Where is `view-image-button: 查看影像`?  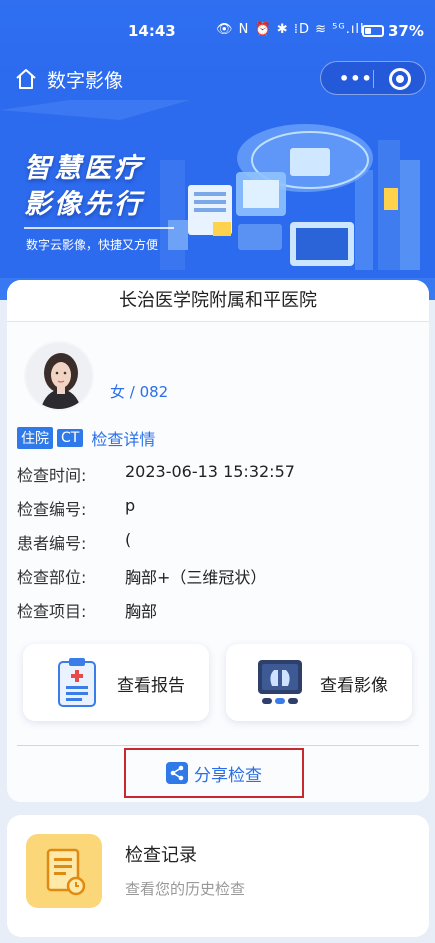
view-image-button: 查看影像 is located at coordinates (319, 682).